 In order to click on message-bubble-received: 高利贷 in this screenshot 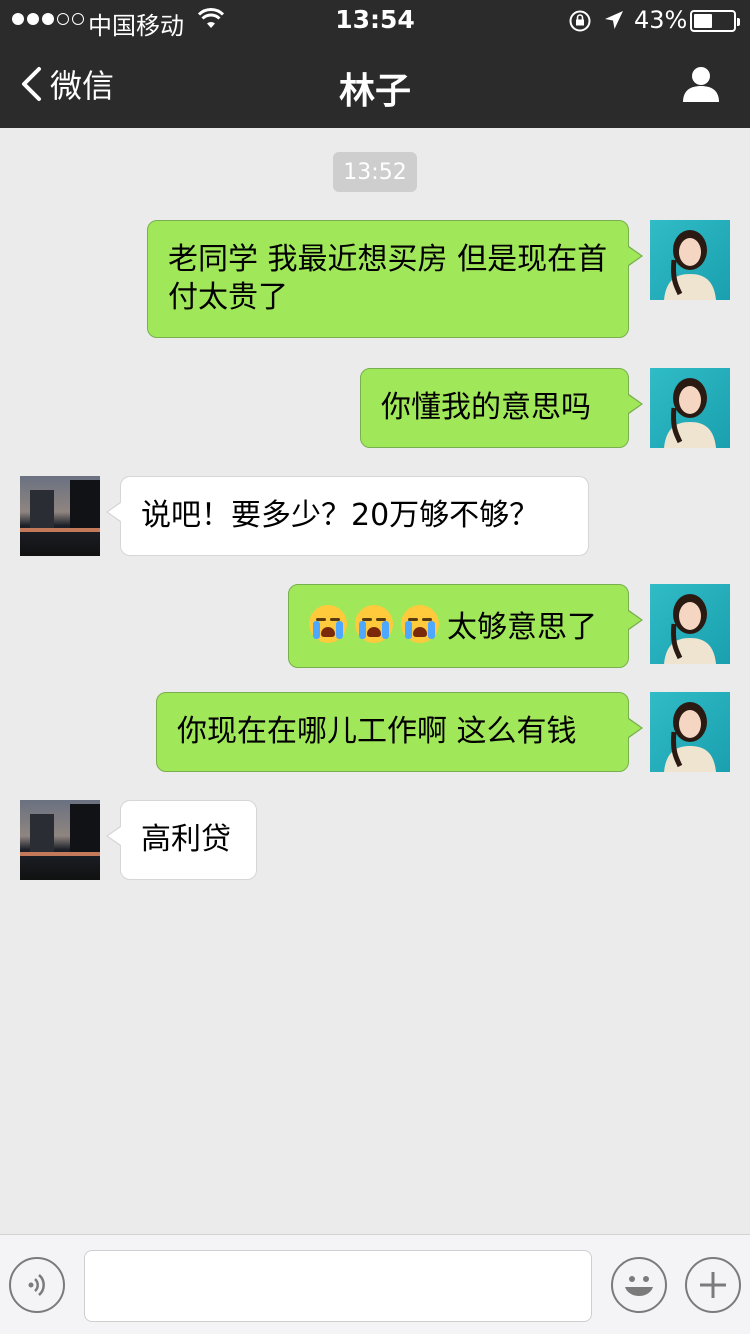, I will do `click(181, 840)`.